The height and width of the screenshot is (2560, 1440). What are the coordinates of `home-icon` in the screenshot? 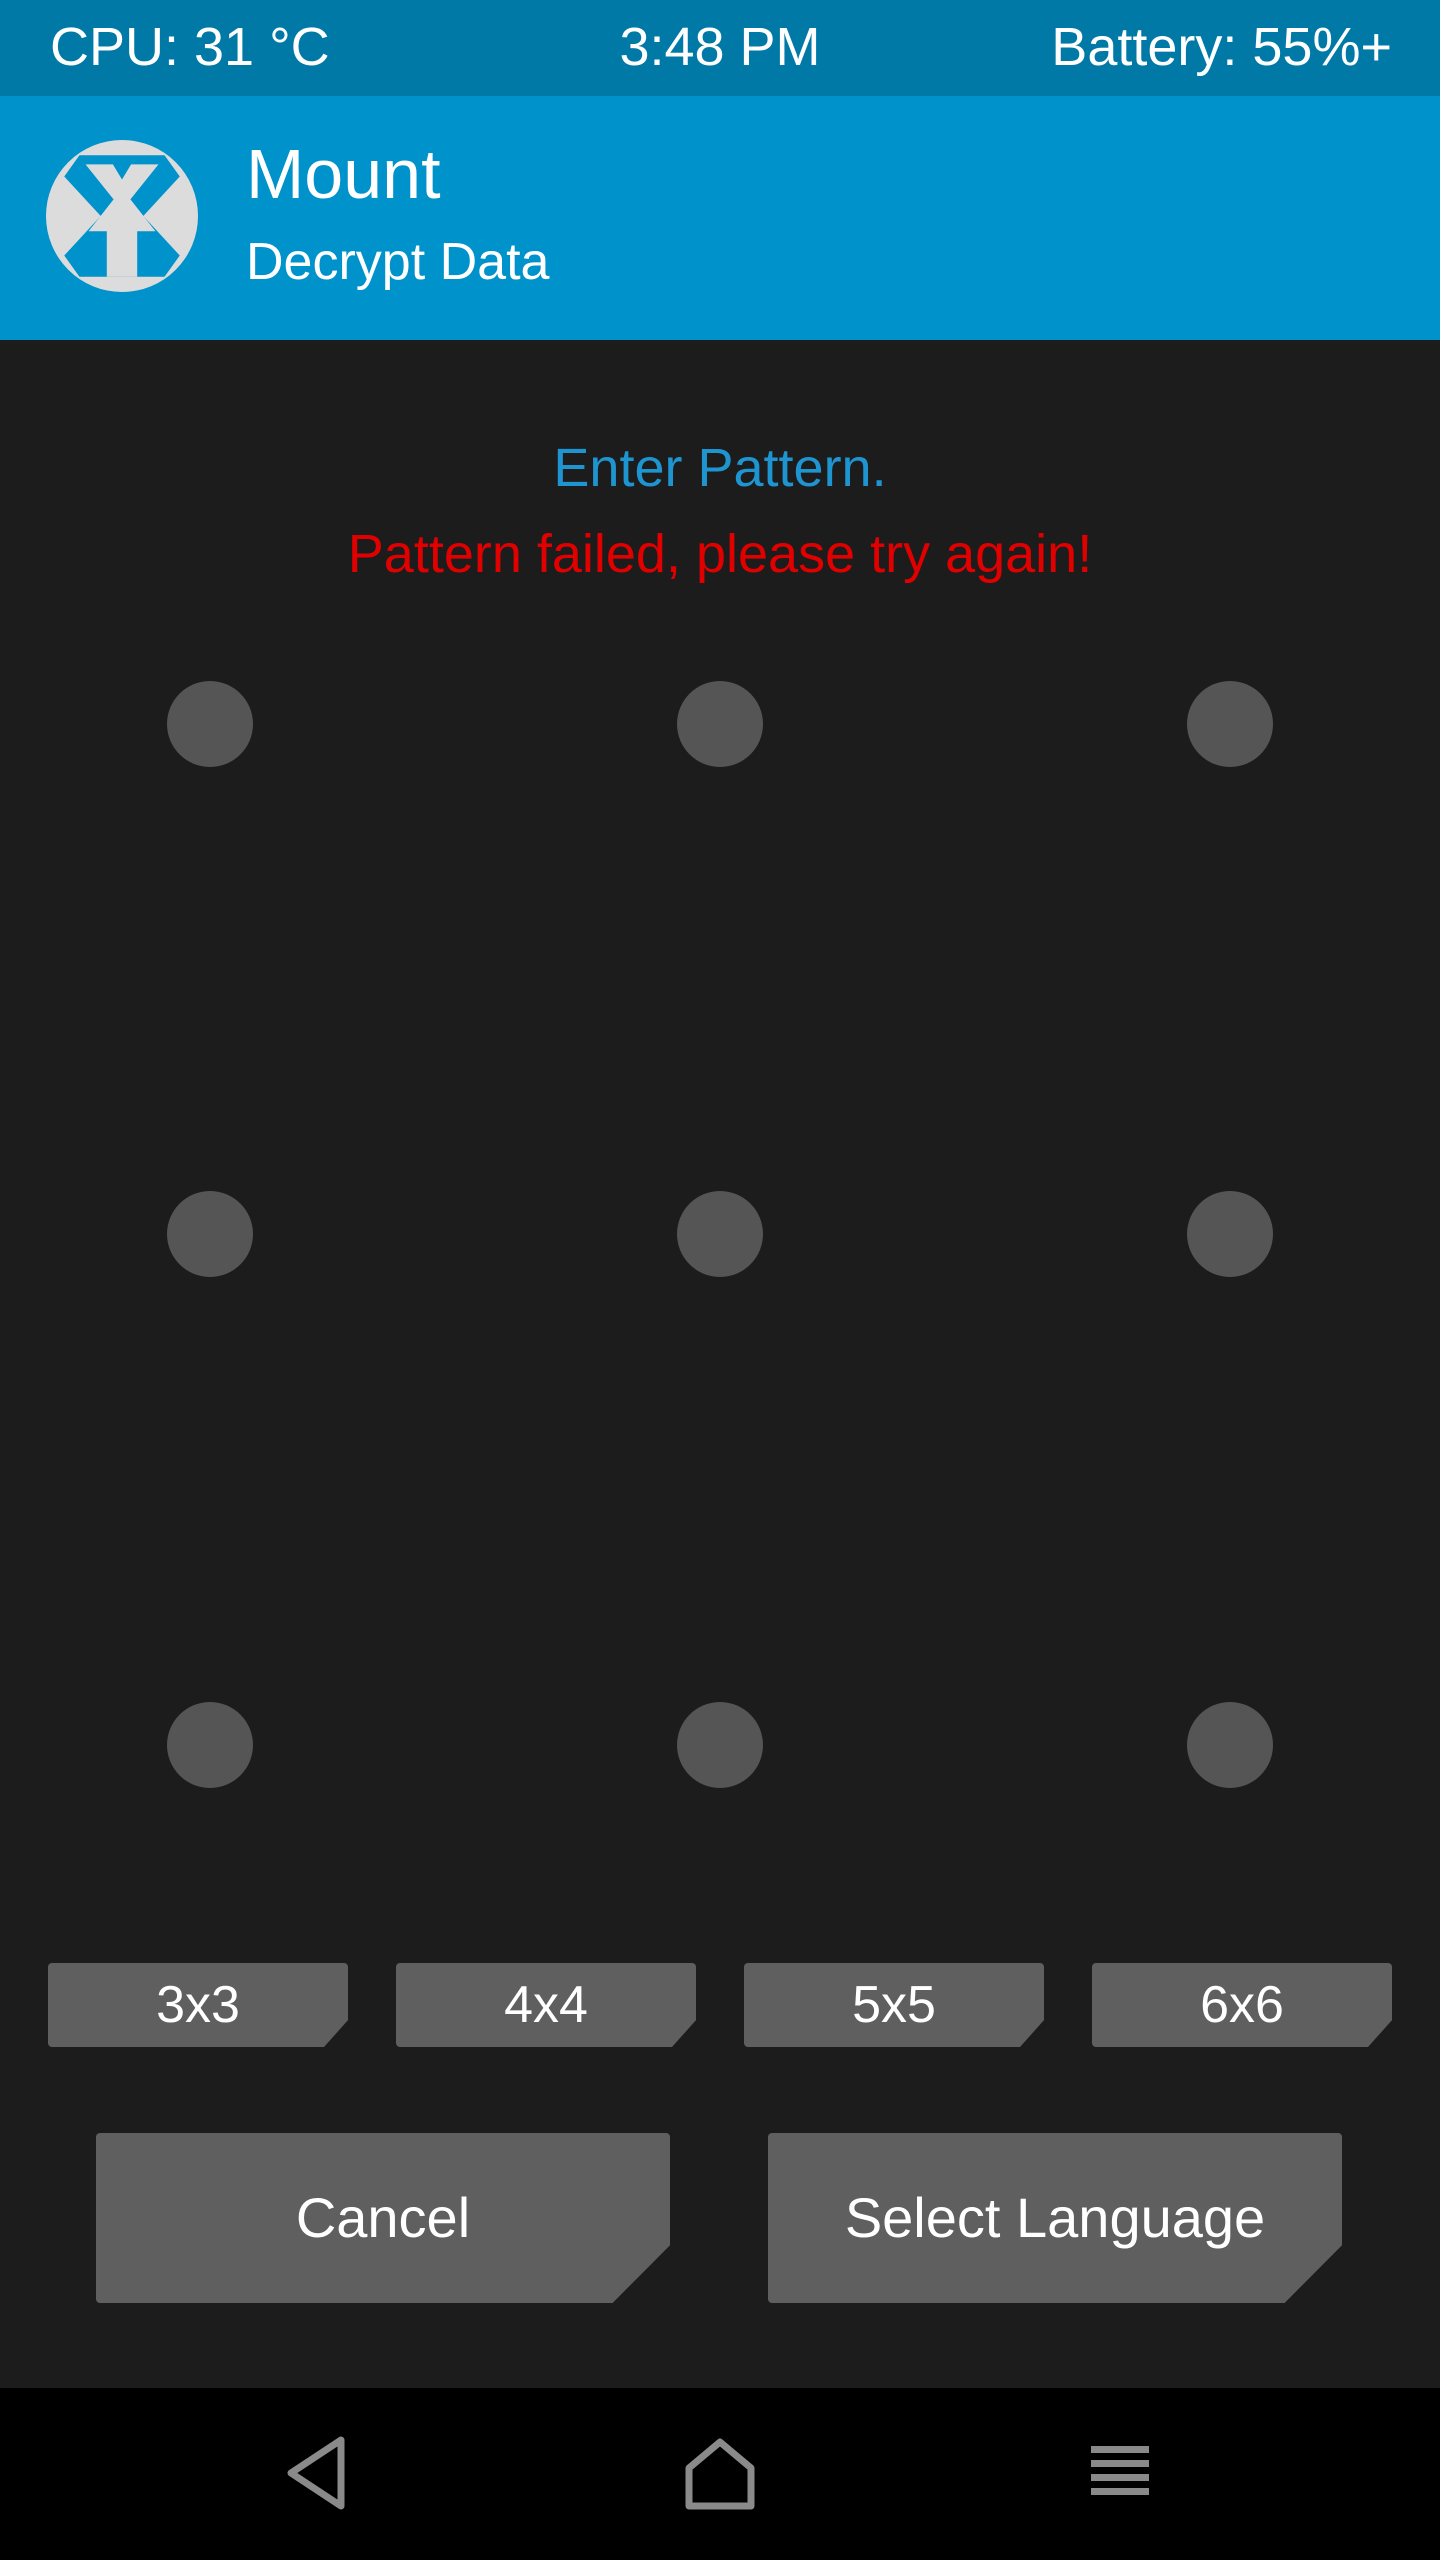 It's located at (720, 2473).